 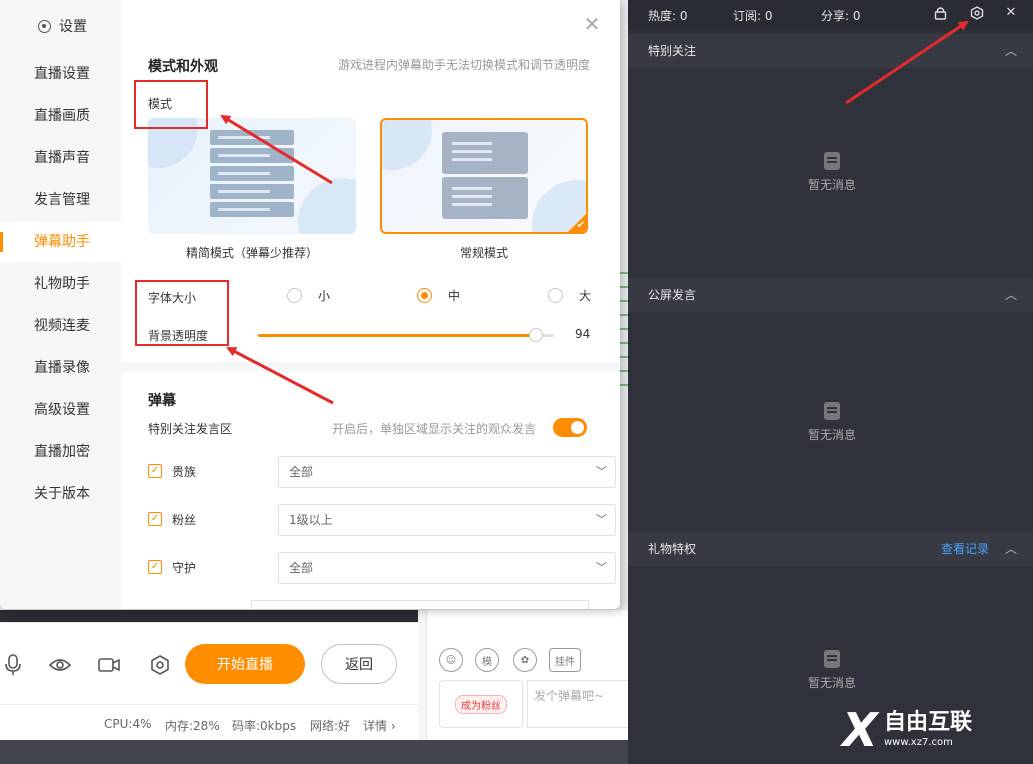 What do you see at coordinates (447, 568) in the screenshot?
I see `guard-select: 全部 ﹀` at bounding box center [447, 568].